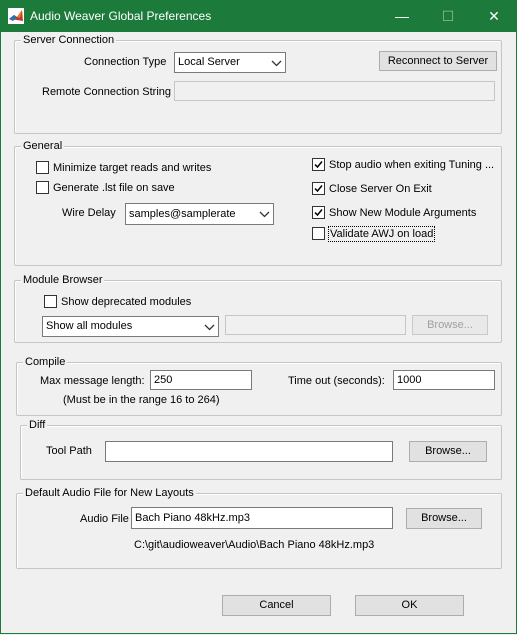 This screenshot has width=517, height=635. I want to click on title-bar: Audio Weaver Global Preferences — ☐ ✕, so click(258, 16).